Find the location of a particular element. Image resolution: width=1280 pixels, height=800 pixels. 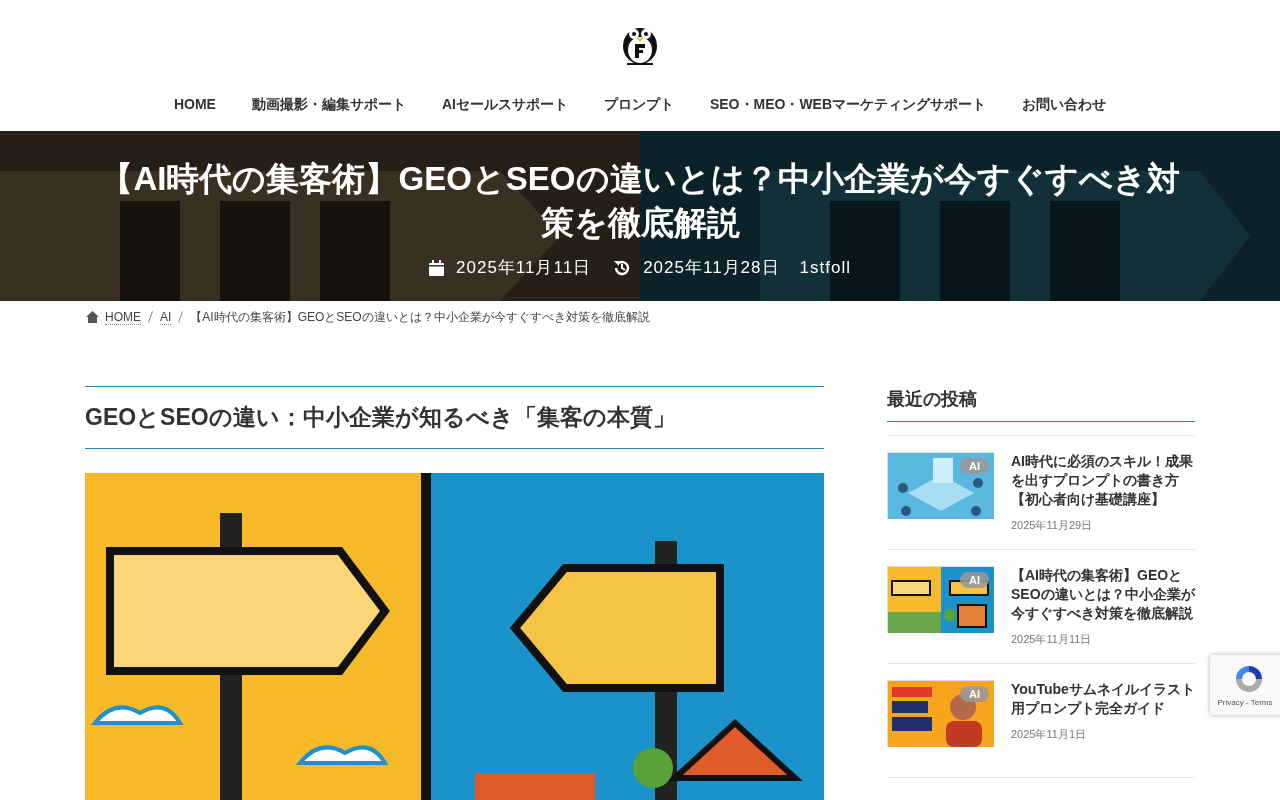

post-date: 2025年11月1日 is located at coordinates (1049, 734).